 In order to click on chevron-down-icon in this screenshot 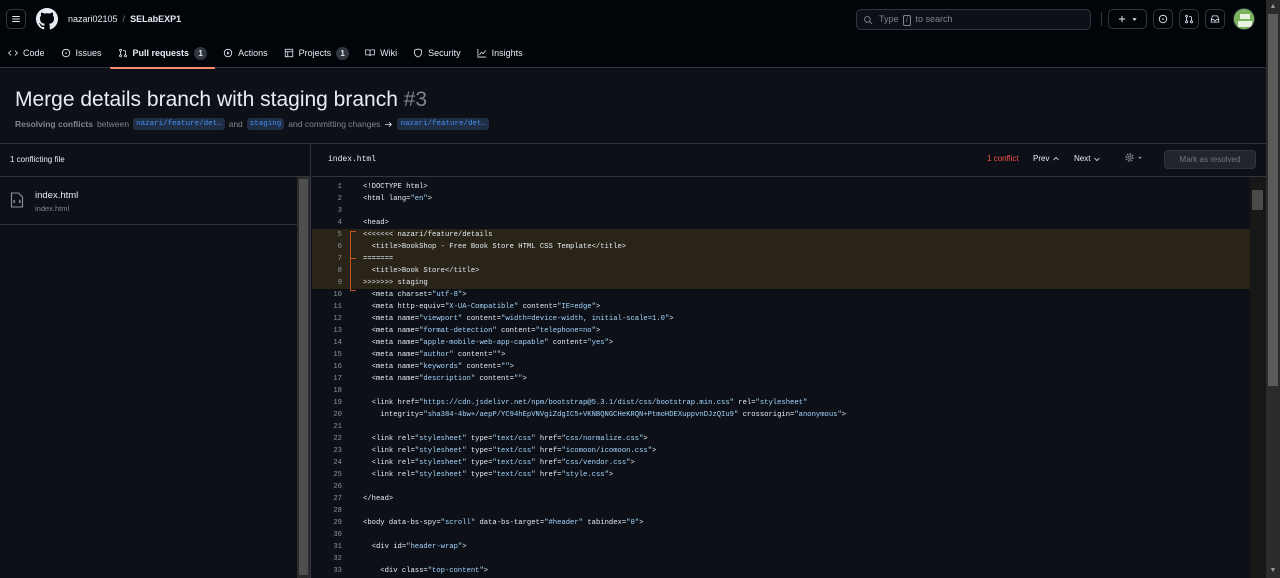, I will do `click(1097, 159)`.